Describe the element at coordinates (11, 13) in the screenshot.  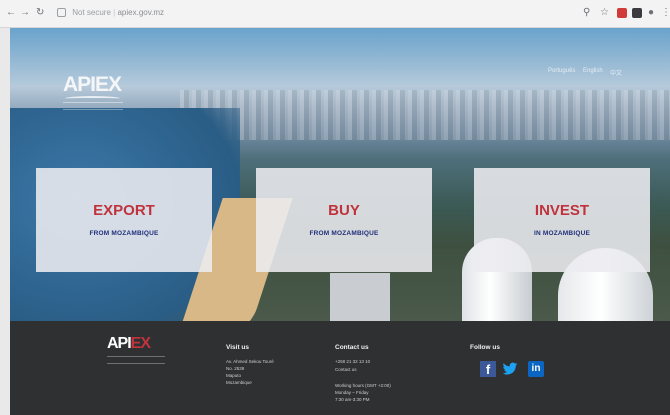
I see `back-arrow-icon: ←` at that location.